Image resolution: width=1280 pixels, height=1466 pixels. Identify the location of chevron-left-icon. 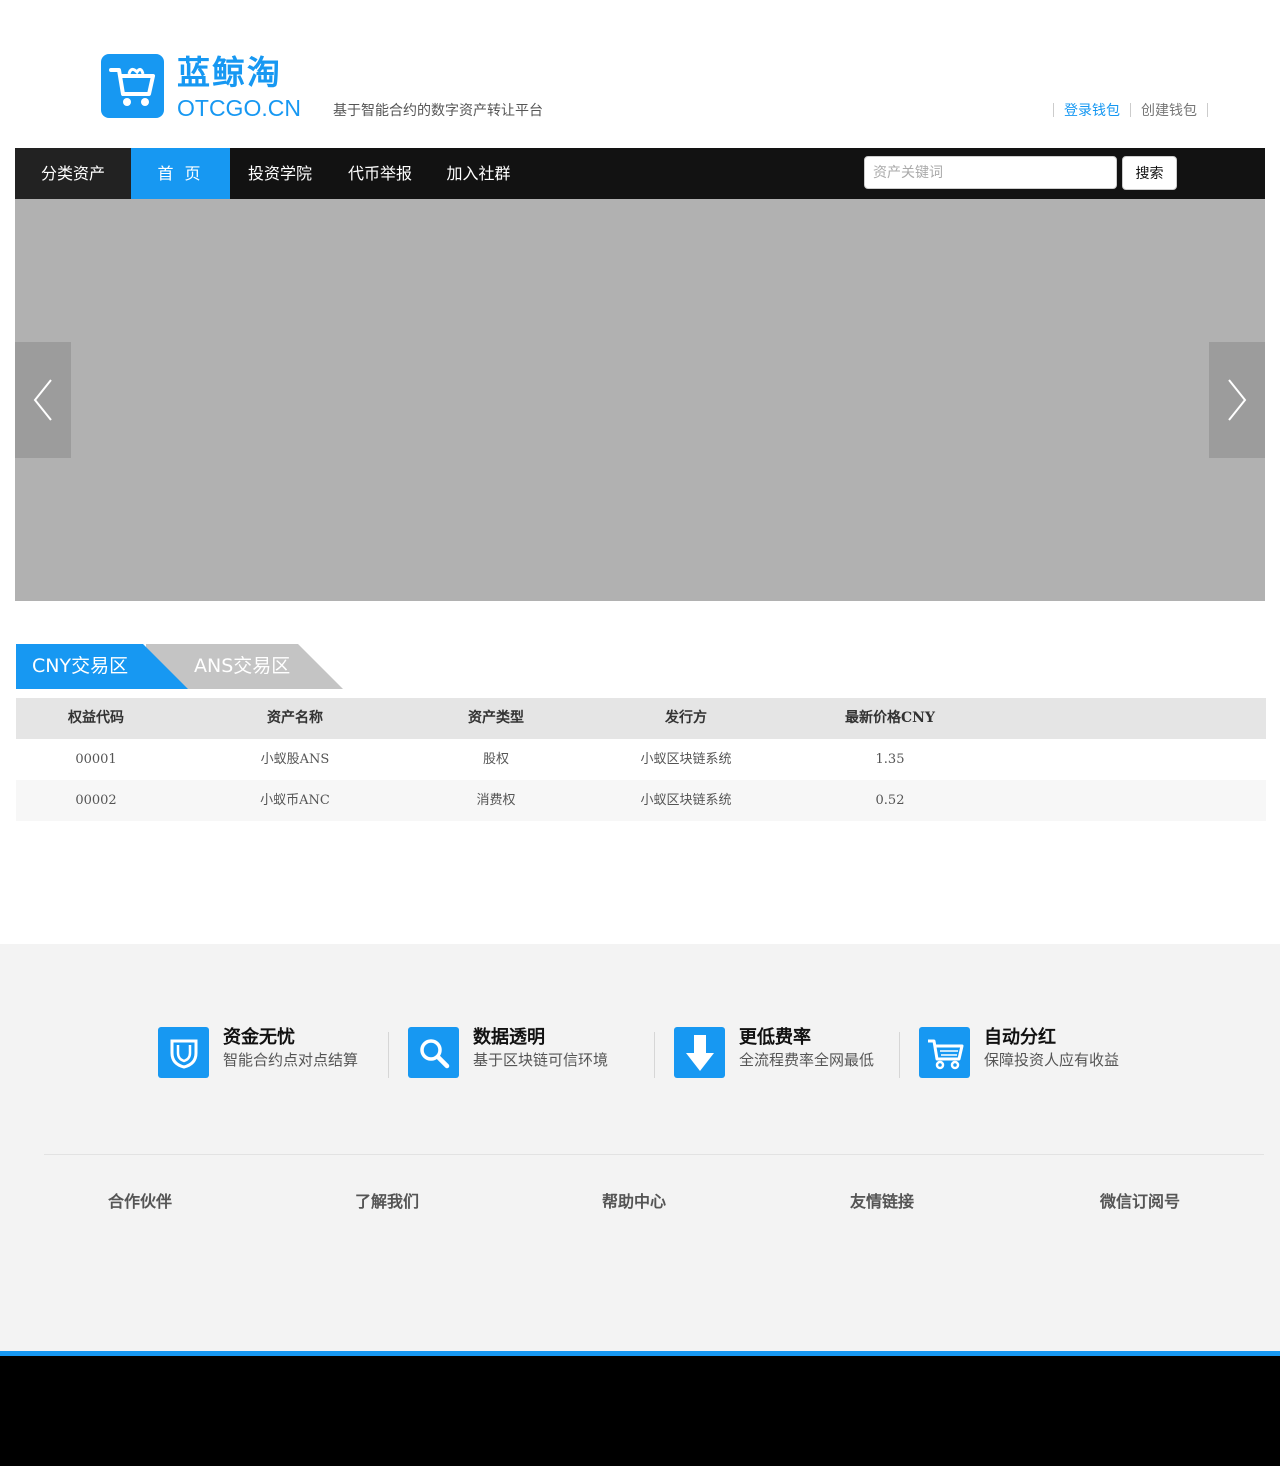
(42, 400).